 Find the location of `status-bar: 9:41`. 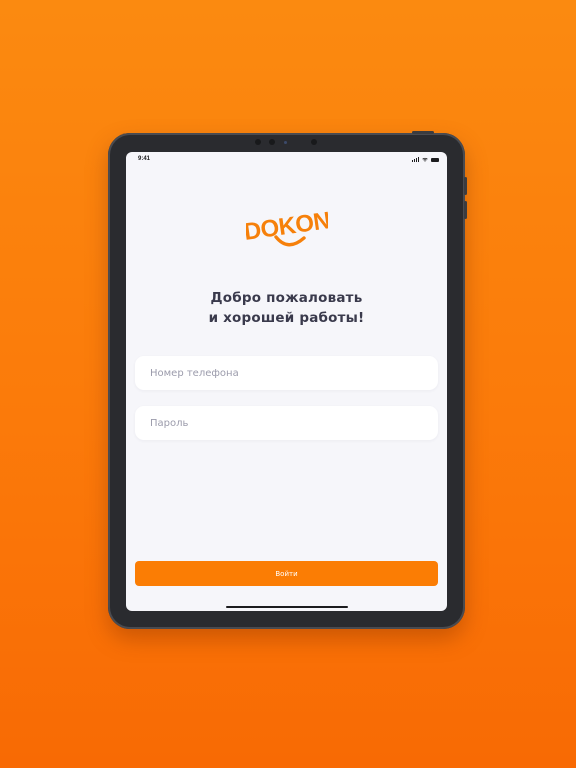

status-bar: 9:41 is located at coordinates (286, 160).